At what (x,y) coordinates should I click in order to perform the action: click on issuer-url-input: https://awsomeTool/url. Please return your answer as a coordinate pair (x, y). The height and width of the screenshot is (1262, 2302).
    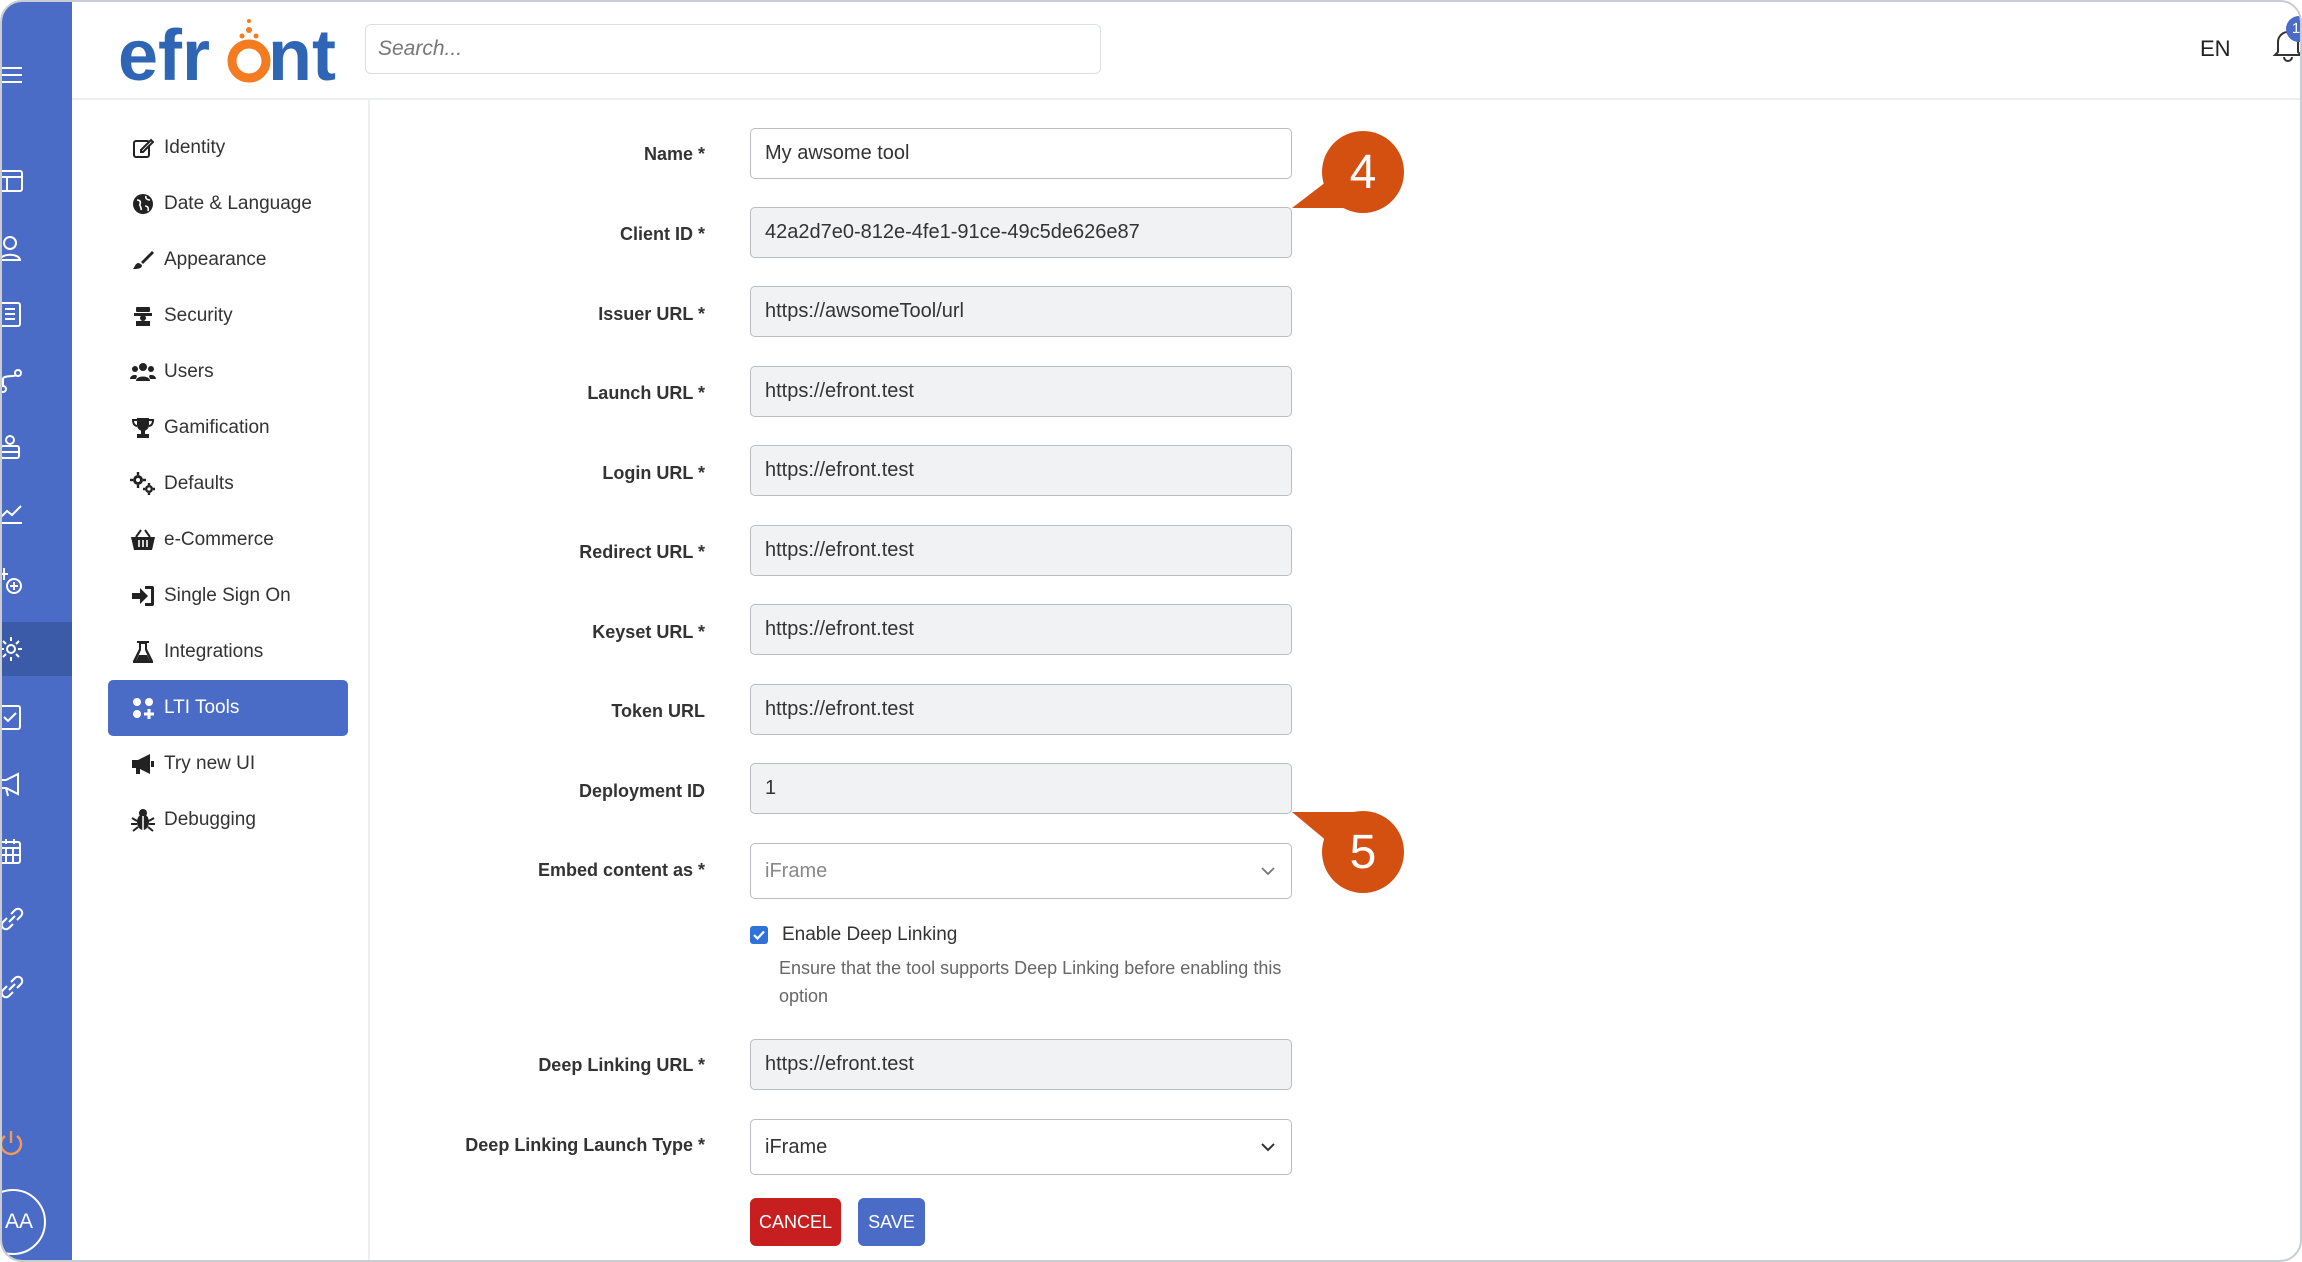
    Looking at the image, I should click on (1021, 311).